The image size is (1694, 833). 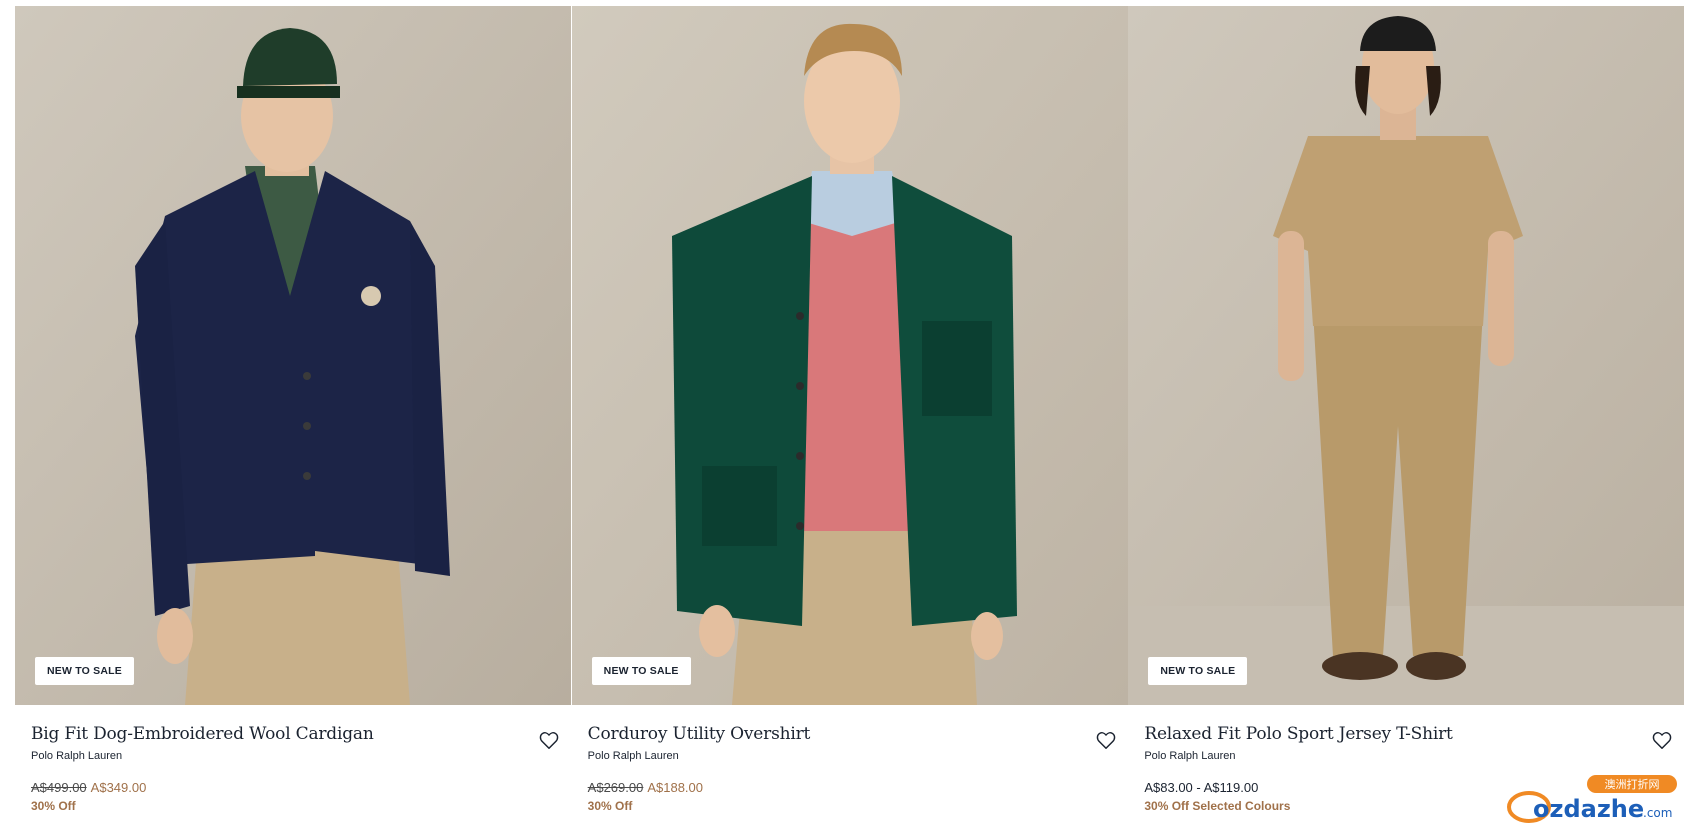 I want to click on original-price: A$499.00, so click(x=59, y=787).